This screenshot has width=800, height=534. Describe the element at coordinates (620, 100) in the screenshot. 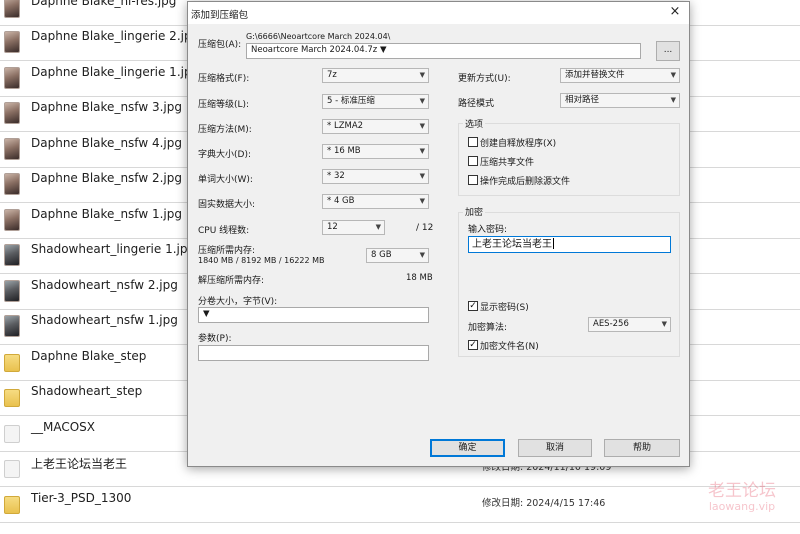

I see `path-mode-select: 相对路径 ▼` at that location.